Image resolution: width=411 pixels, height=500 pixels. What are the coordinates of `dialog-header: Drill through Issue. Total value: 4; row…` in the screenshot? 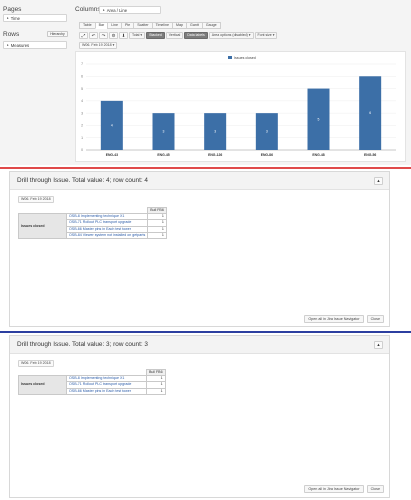 It's located at (199, 181).